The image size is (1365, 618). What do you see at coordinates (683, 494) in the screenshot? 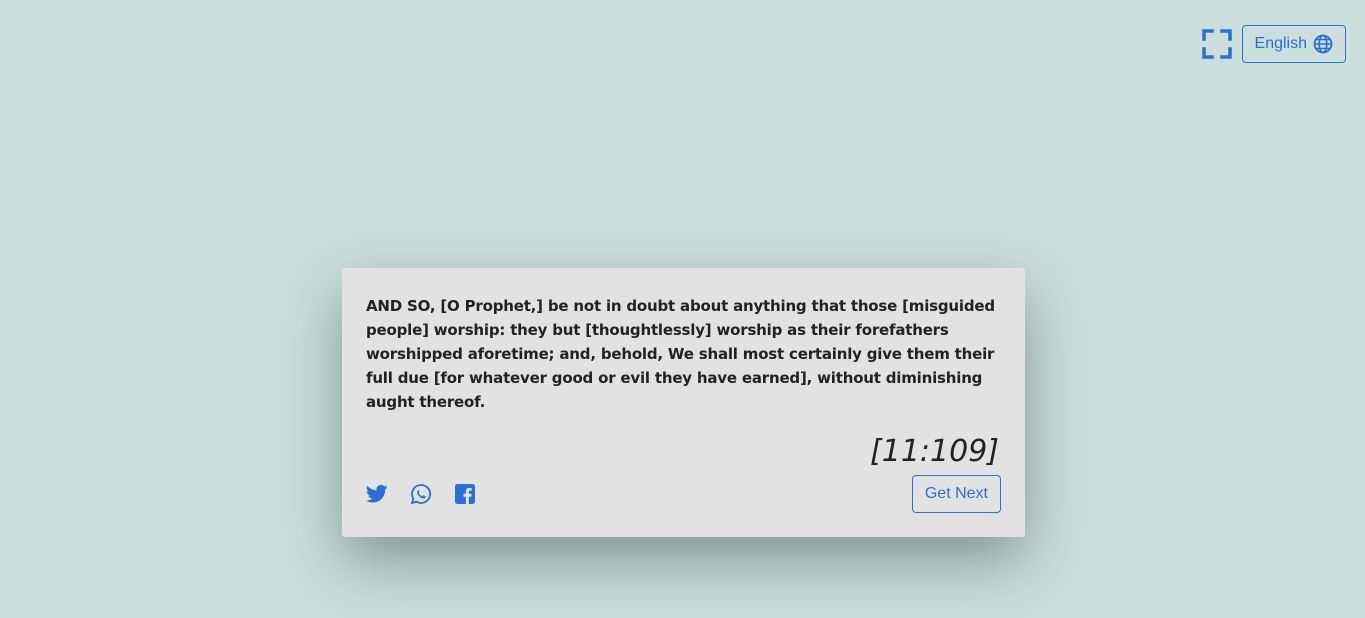
I see `card-footer: Get Next` at bounding box center [683, 494].